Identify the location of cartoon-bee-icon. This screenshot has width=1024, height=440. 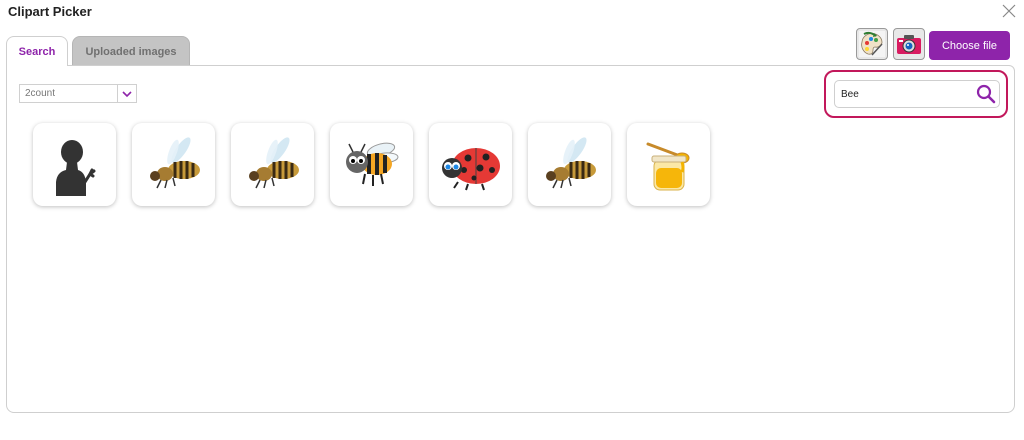
(371, 164).